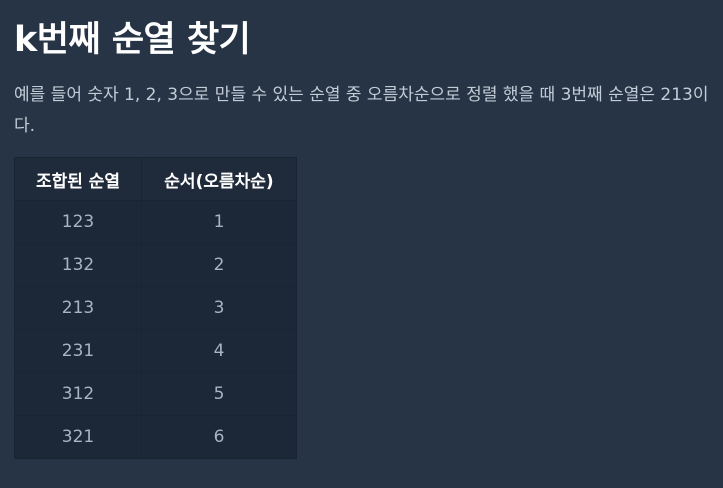  What do you see at coordinates (132, 40) in the screenshot?
I see `page-title: k번째 순열 찾기` at bounding box center [132, 40].